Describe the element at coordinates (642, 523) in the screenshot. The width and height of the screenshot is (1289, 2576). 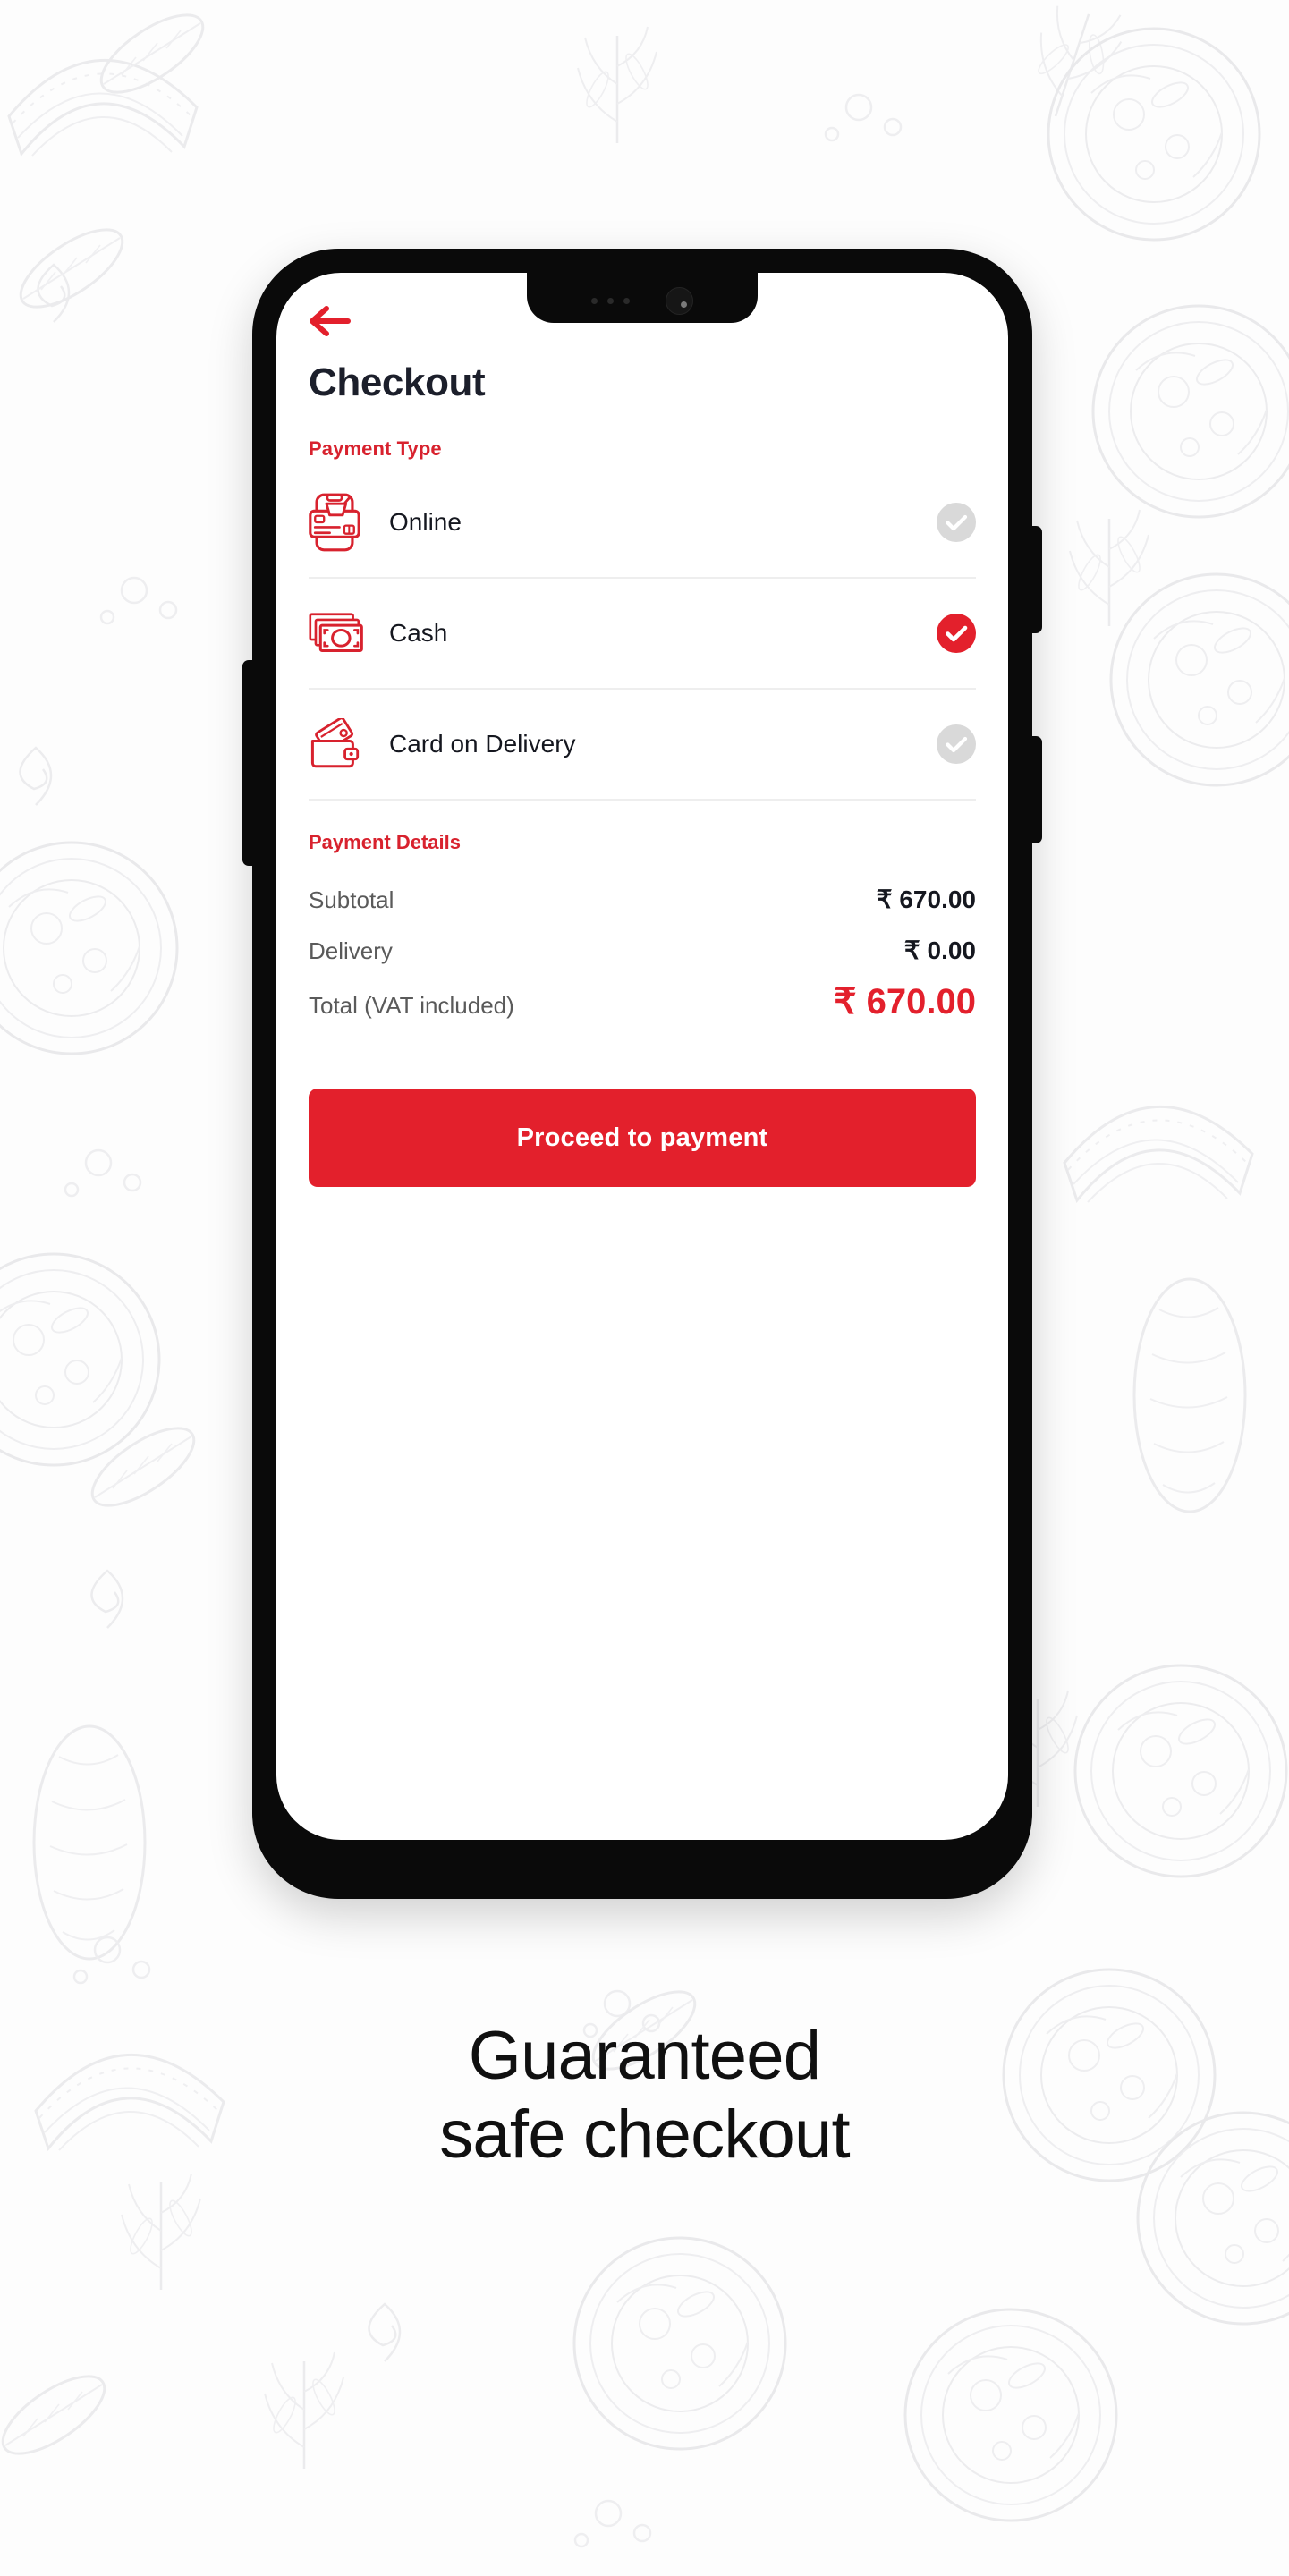
I see `payment-option-online: Online` at that location.